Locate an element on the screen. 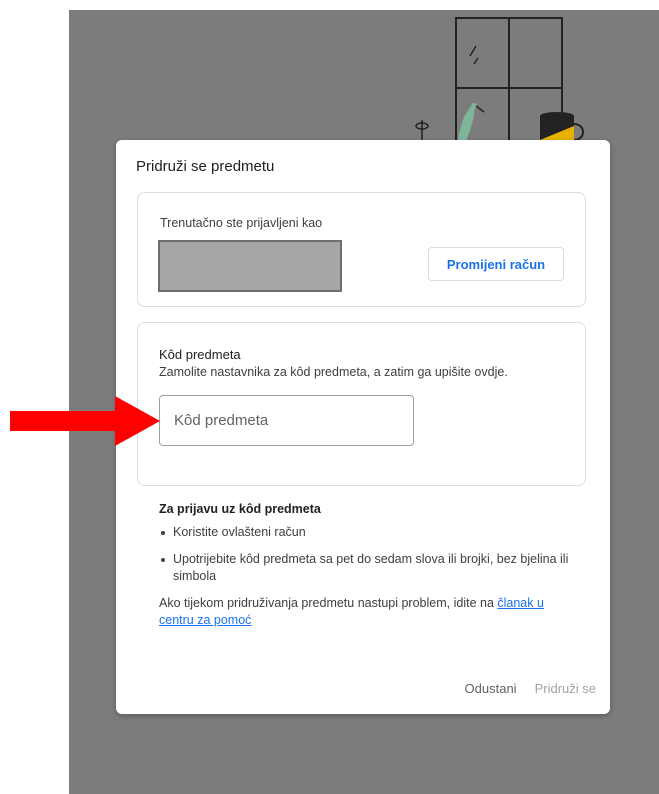  dialog-title: Pridruži se predmetu is located at coordinates (205, 166).